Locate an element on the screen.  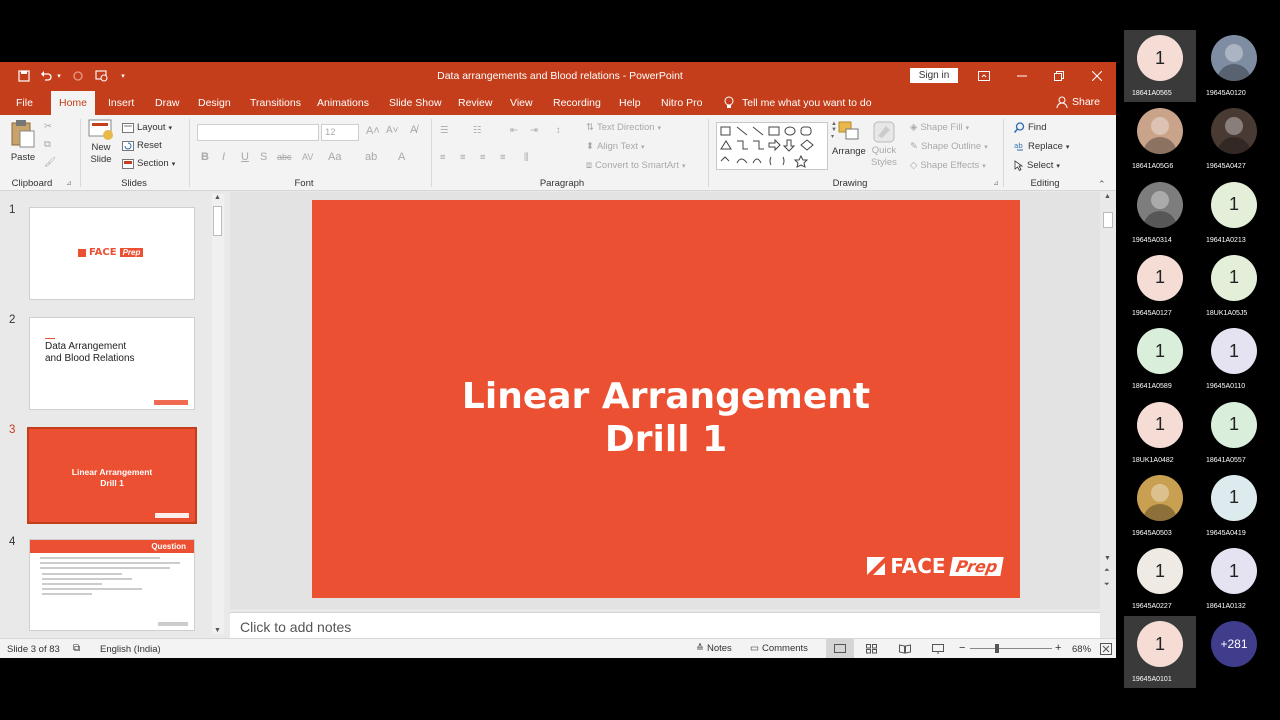
customize-toolbar-icon: ▾ is located at coordinates (123, 76).